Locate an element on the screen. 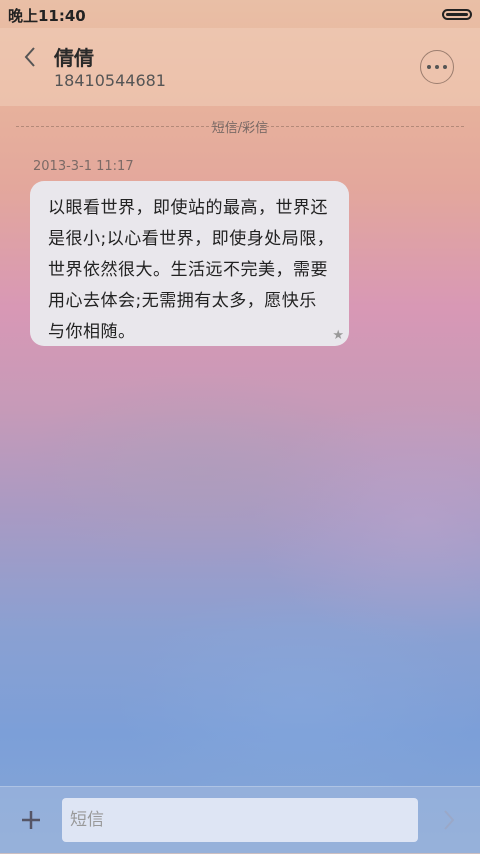 The image size is (480, 854). more-dots-icon is located at coordinates (429, 67).